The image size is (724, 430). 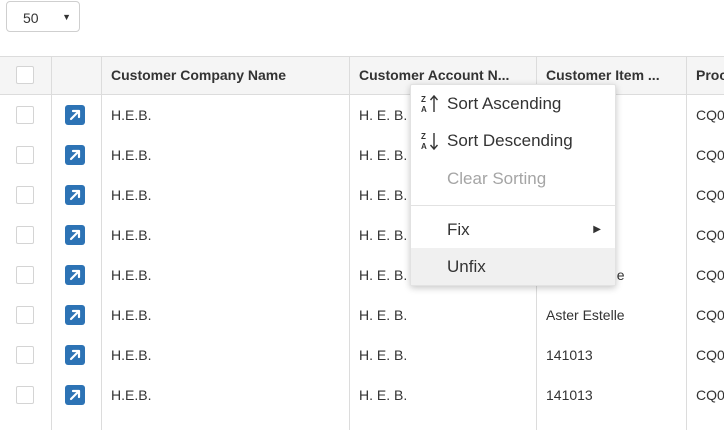 What do you see at coordinates (31, 18) in the screenshot?
I see `page-size-value: 50` at bounding box center [31, 18].